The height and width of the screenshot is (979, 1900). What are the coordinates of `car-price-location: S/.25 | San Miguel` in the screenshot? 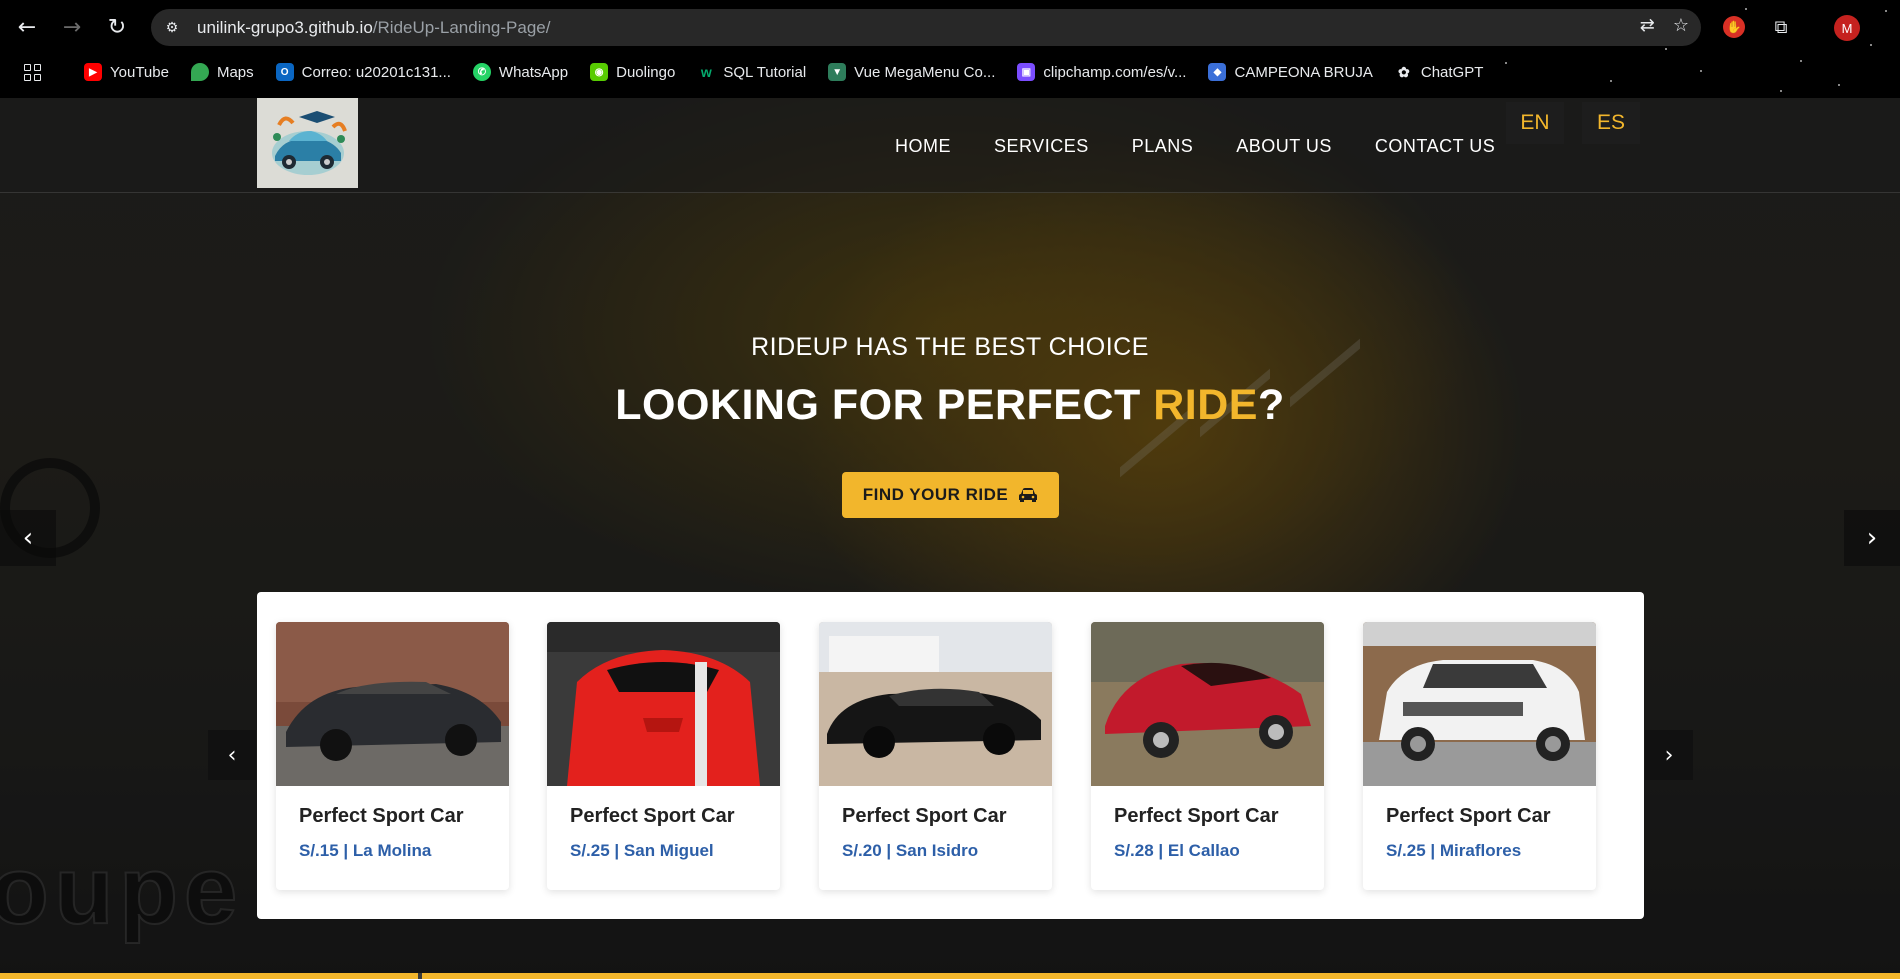 It's located at (642, 850).